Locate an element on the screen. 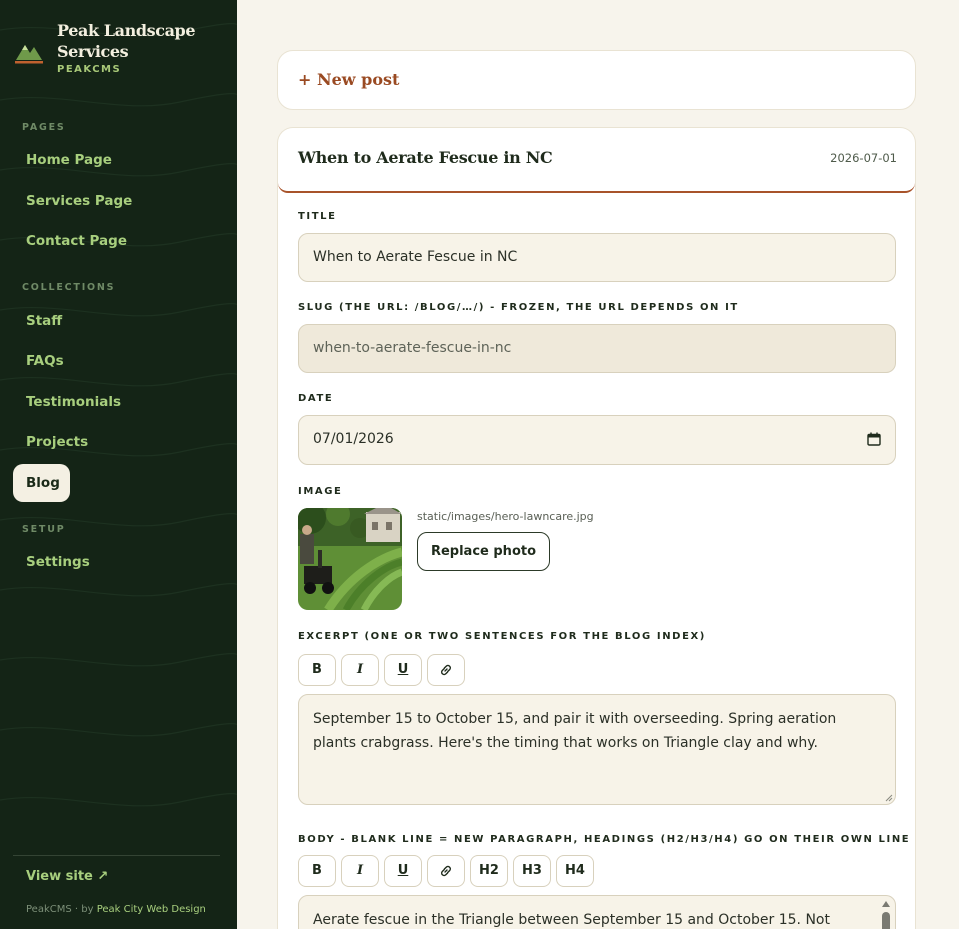 The width and height of the screenshot is (959, 929). scrollbar is located at coordinates (886, 914).